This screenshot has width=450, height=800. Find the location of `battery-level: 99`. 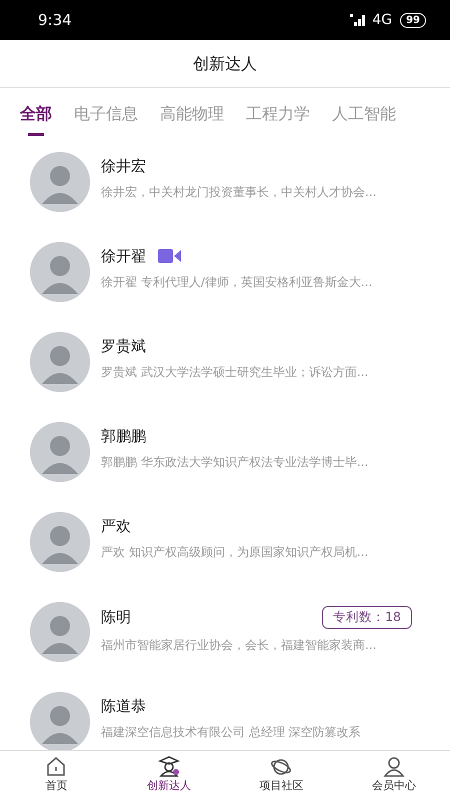

battery-level: 99 is located at coordinates (413, 20).